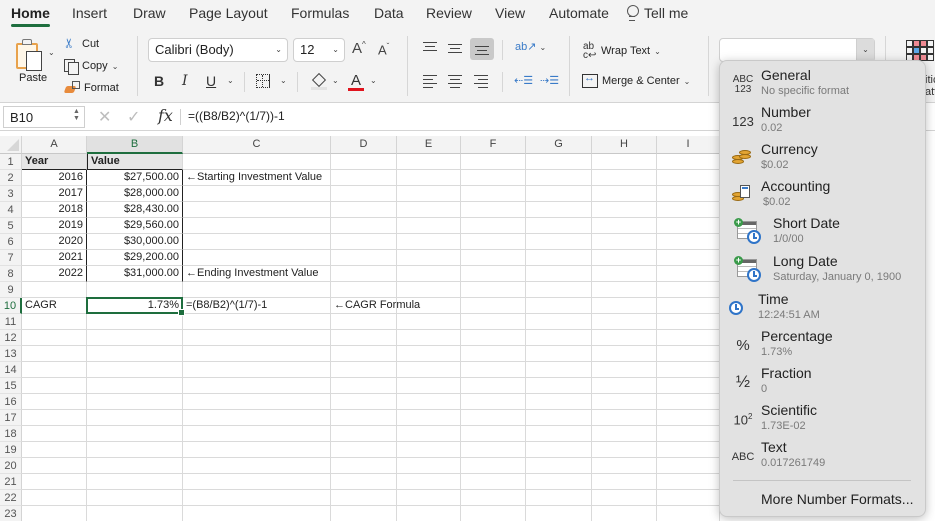 Image resolution: width=935 pixels, height=521 pixels. I want to click on conditional-formatting-label: iticatt, so click(930, 86).